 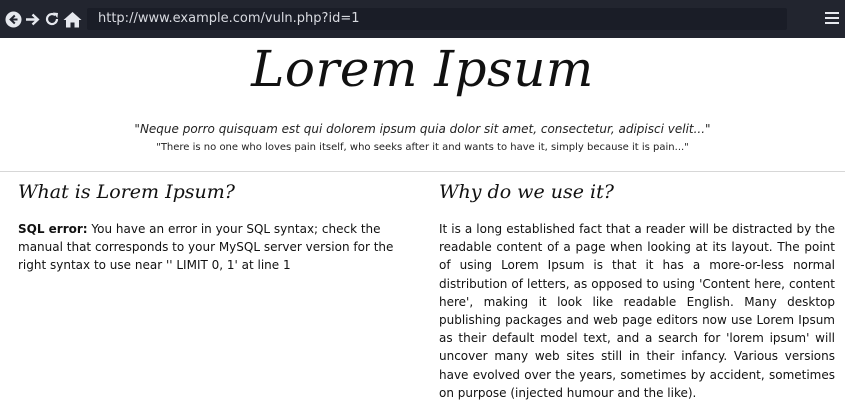 What do you see at coordinates (126, 192) in the screenshot?
I see `left-heading: What is Lorem Ipsum?` at bounding box center [126, 192].